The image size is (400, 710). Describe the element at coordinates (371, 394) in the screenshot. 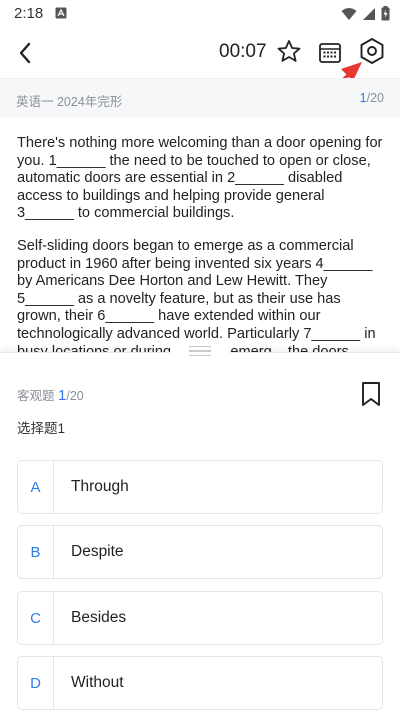

I see `bookmark-icon` at that location.